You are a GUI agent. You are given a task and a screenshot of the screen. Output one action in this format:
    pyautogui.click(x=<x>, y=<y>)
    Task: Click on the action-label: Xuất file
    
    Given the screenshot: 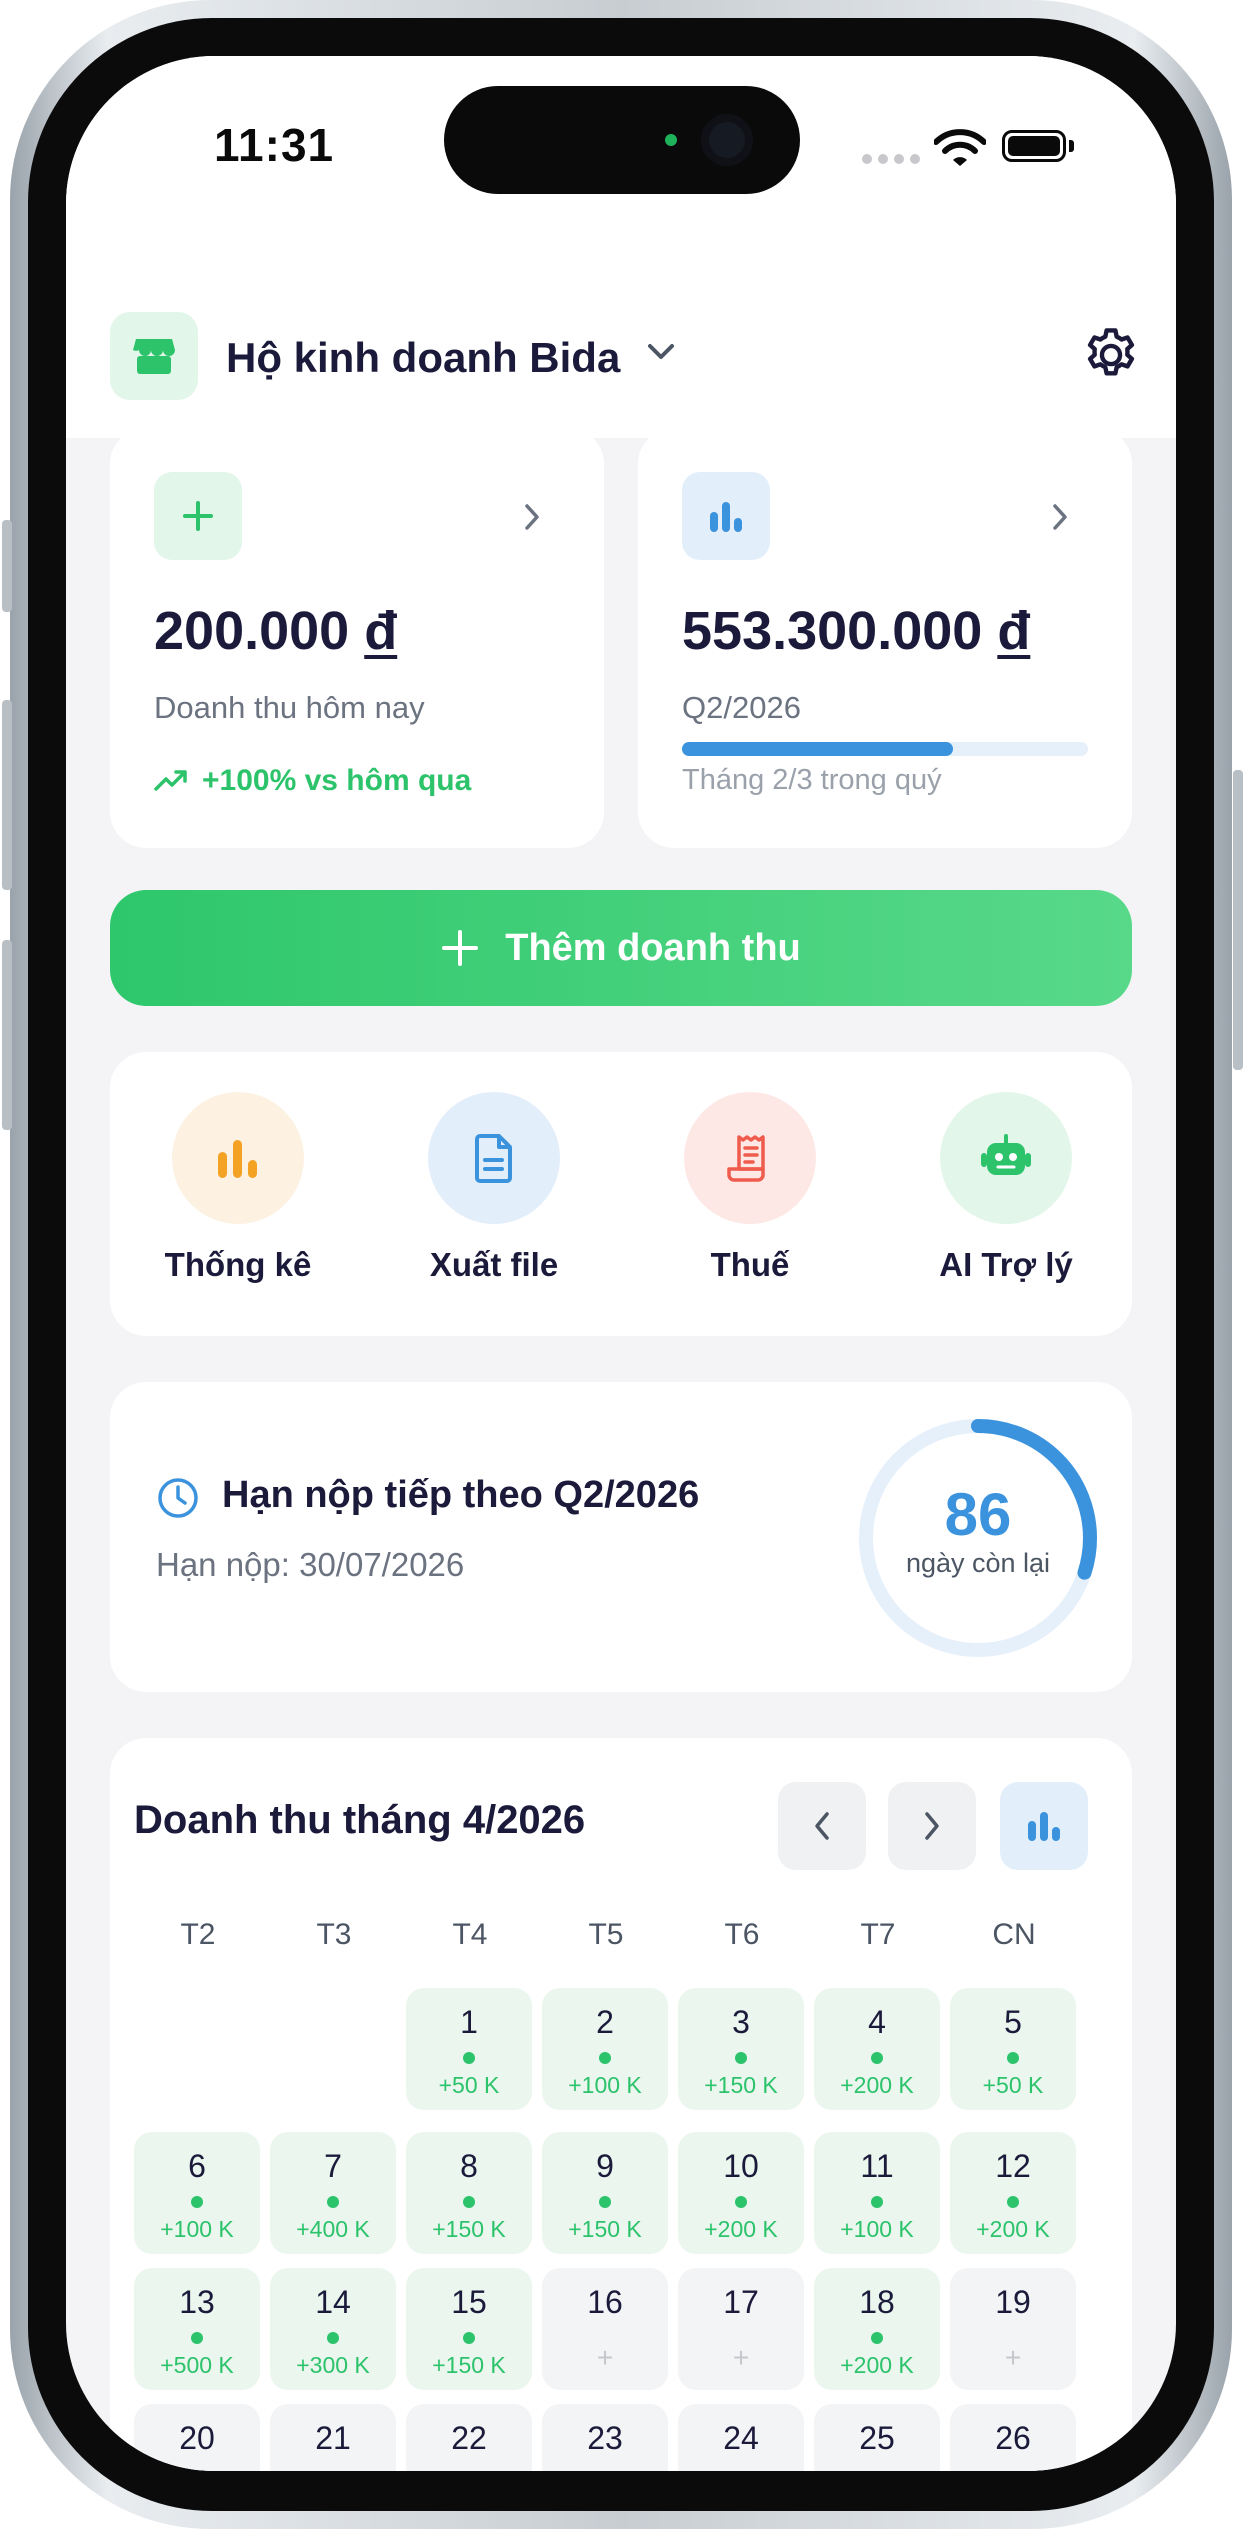 What is the action you would take?
    pyautogui.click(x=494, y=1264)
    